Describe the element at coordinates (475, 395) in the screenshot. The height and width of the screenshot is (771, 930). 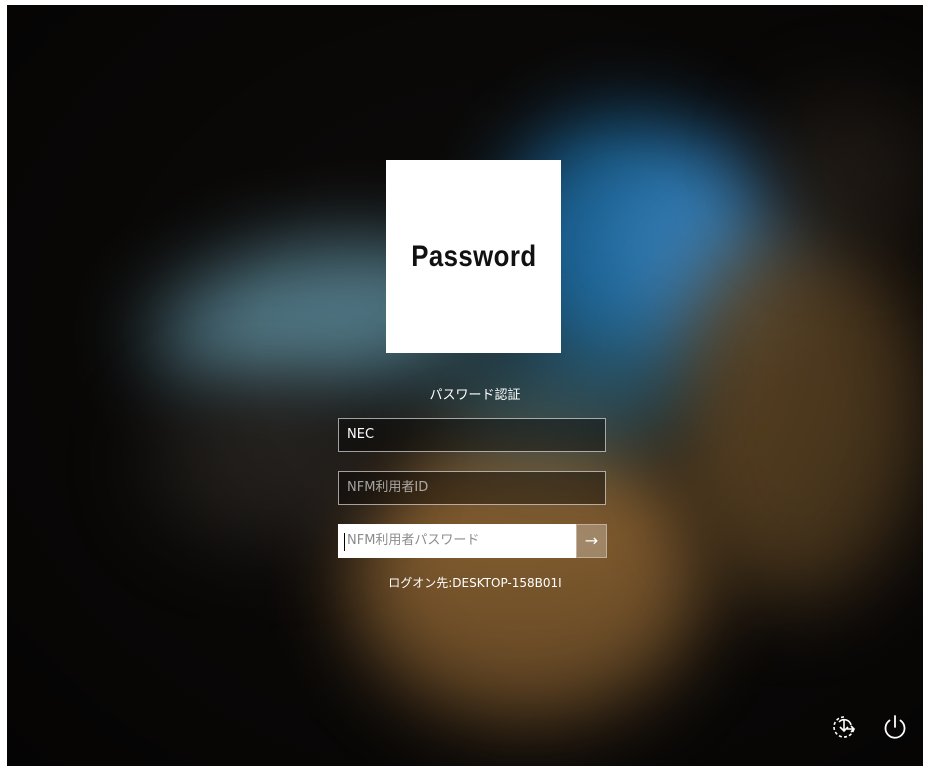
I see `provider-title: パスワード認証` at that location.